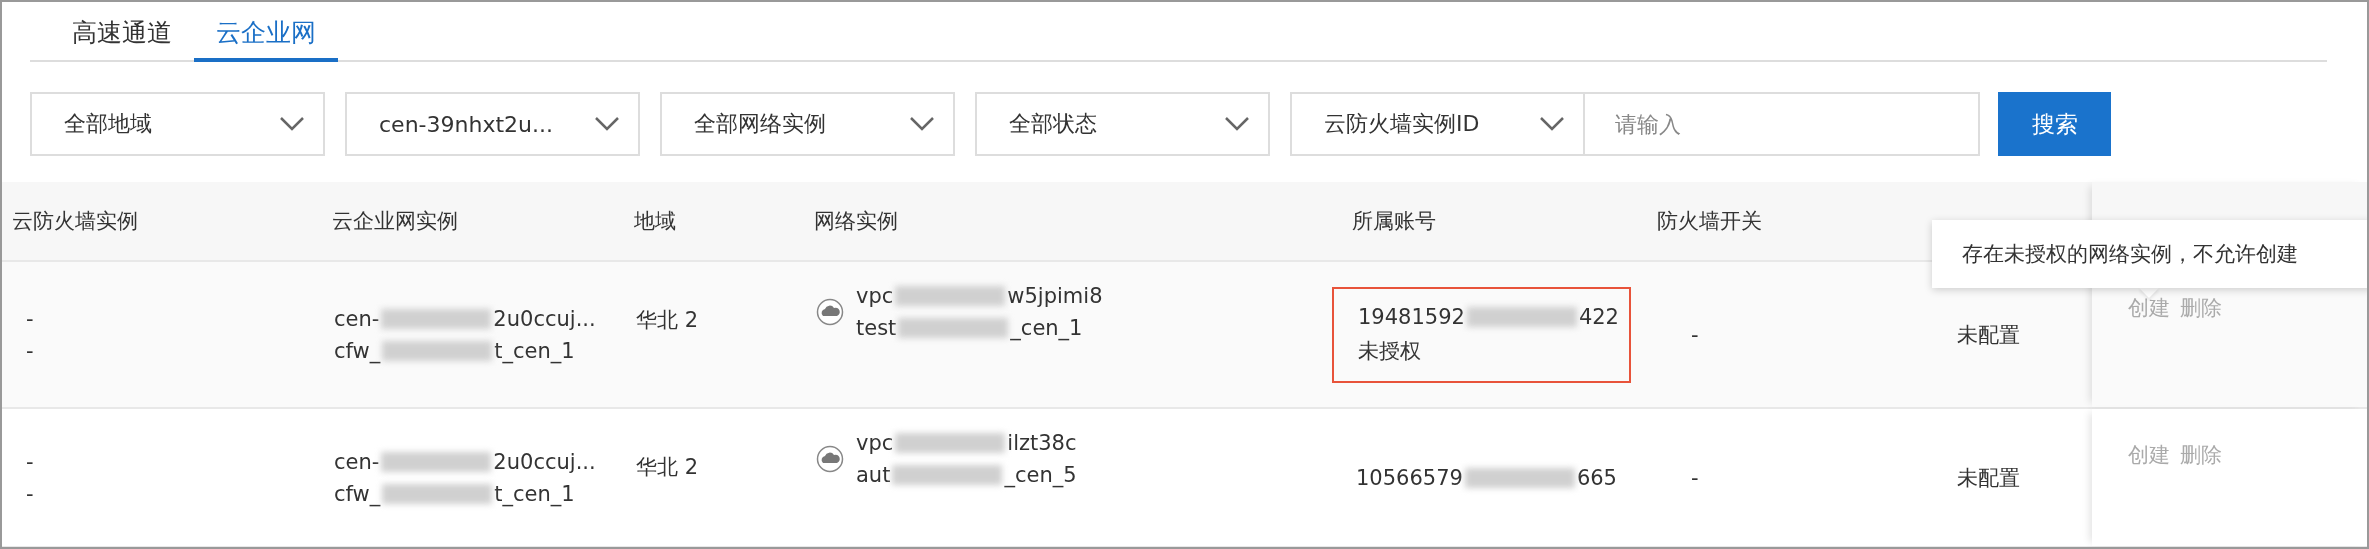 The image size is (2369, 549). I want to click on tooltip: 存在未授权的网络实例，不允许创建, so click(2149, 254).